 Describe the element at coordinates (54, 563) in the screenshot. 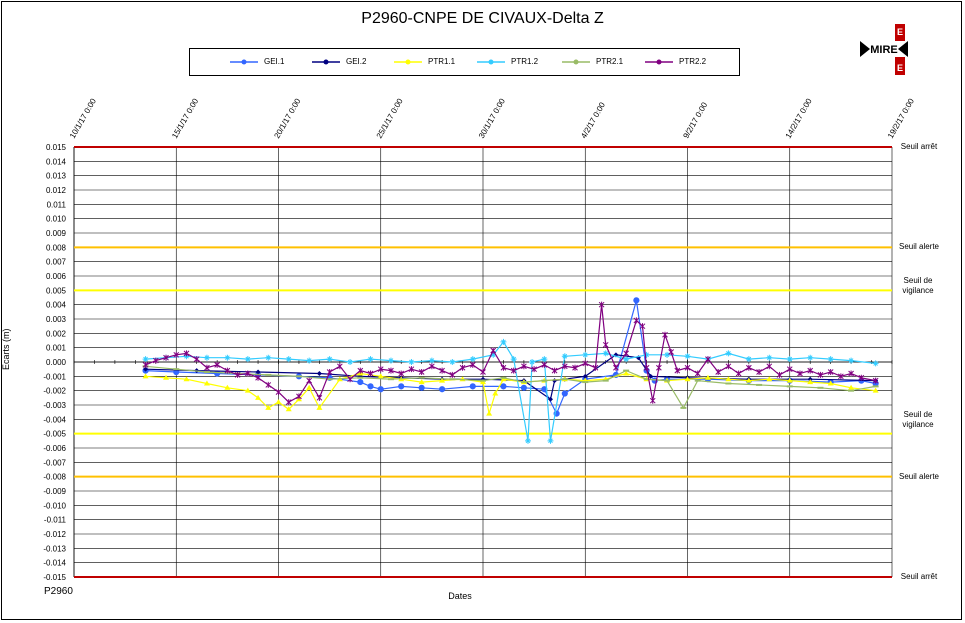

I see `y-tick-label: -0.014` at that location.